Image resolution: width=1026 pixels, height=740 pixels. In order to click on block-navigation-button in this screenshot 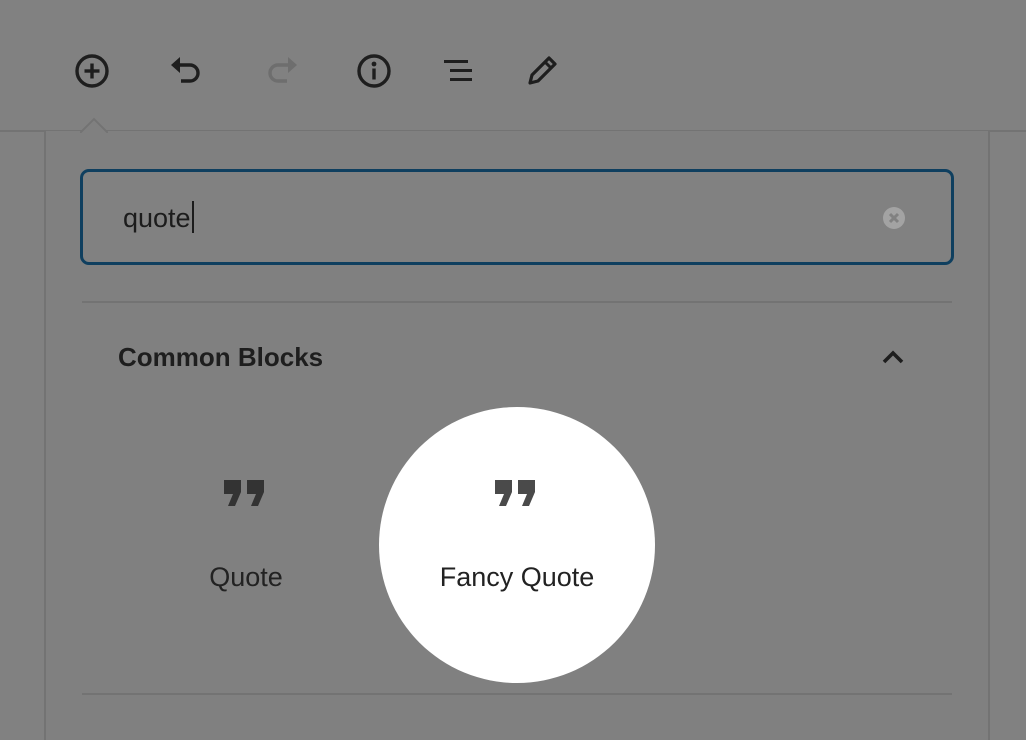, I will do `click(459, 71)`.